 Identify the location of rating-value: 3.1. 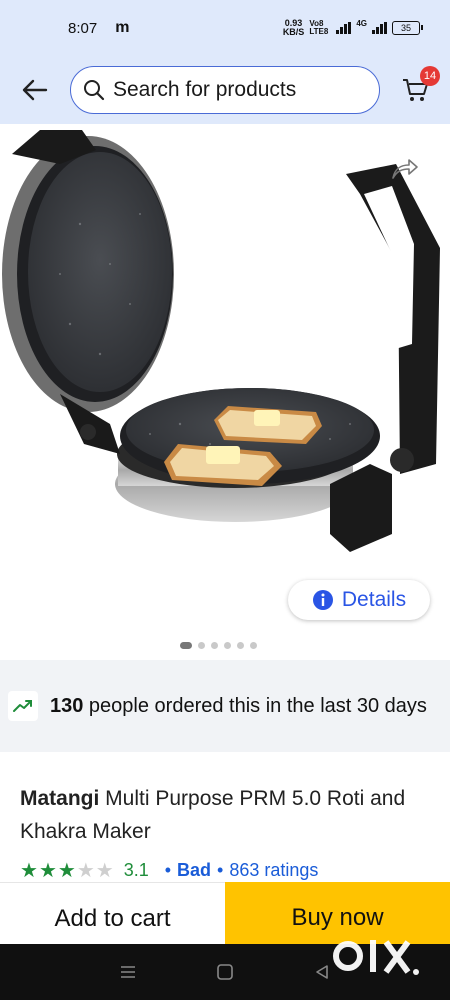
(136, 870).